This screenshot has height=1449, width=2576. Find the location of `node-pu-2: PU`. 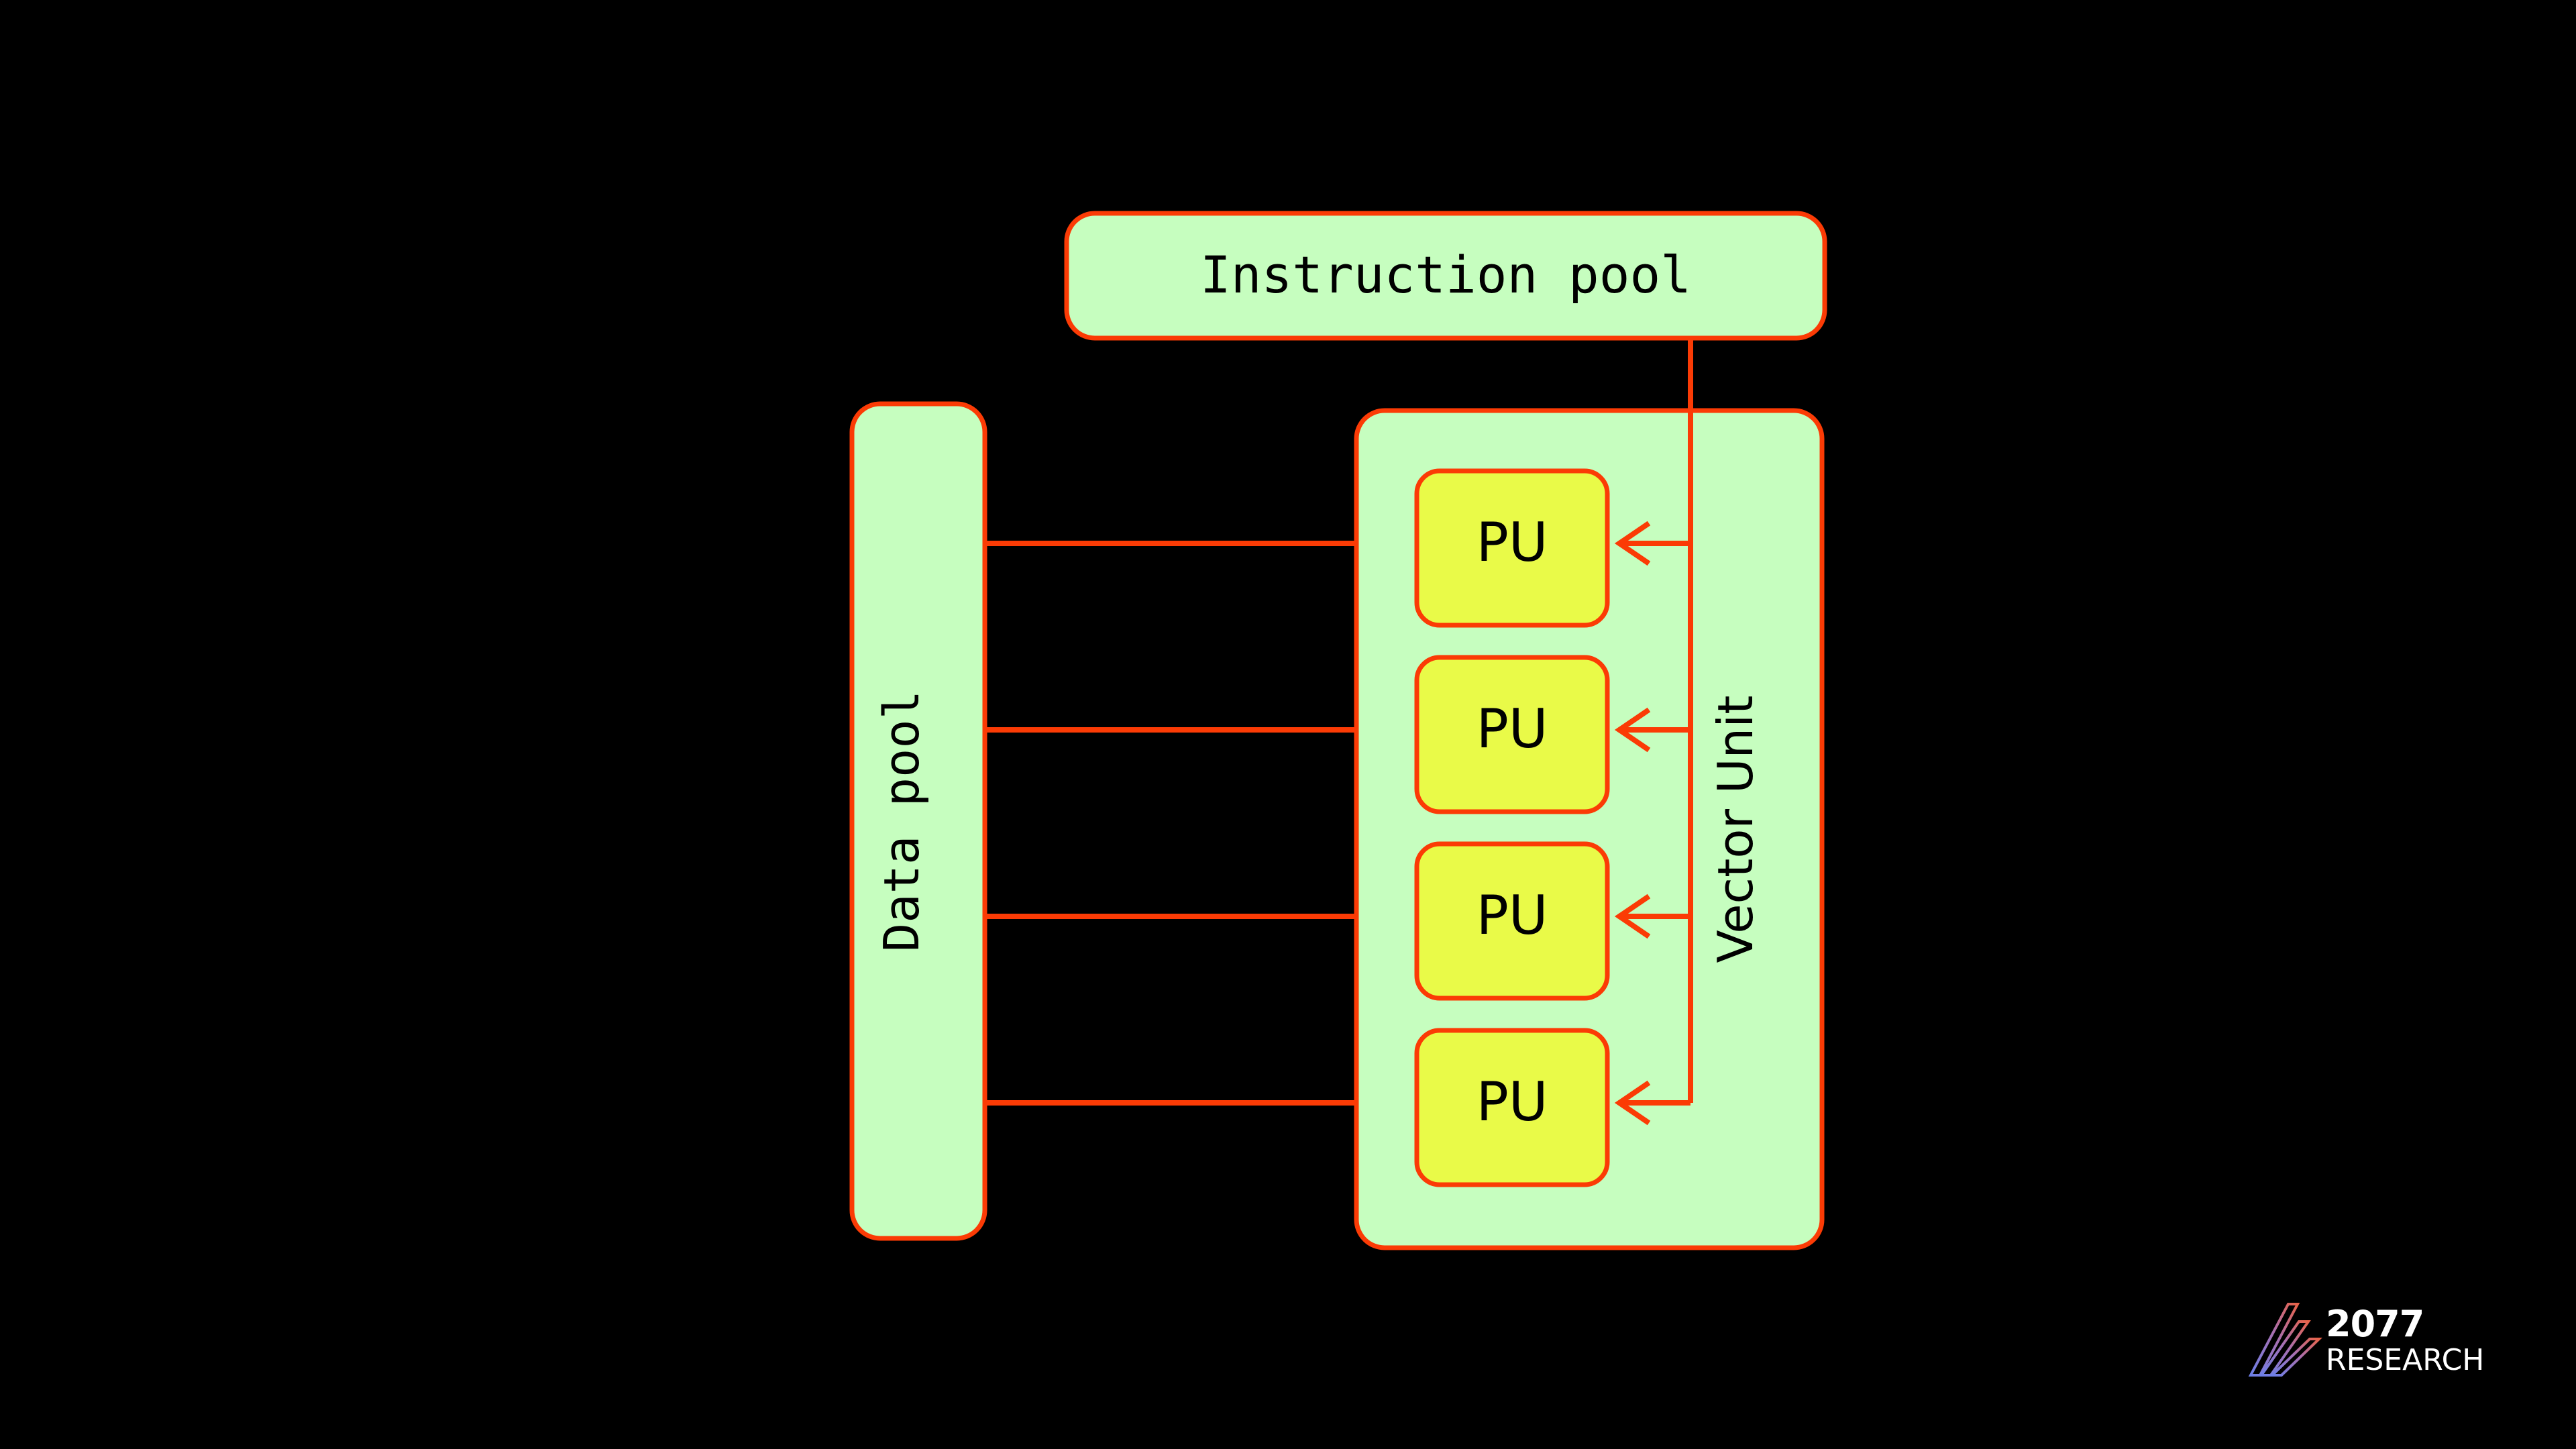

node-pu-2: PU is located at coordinates (1512, 734).